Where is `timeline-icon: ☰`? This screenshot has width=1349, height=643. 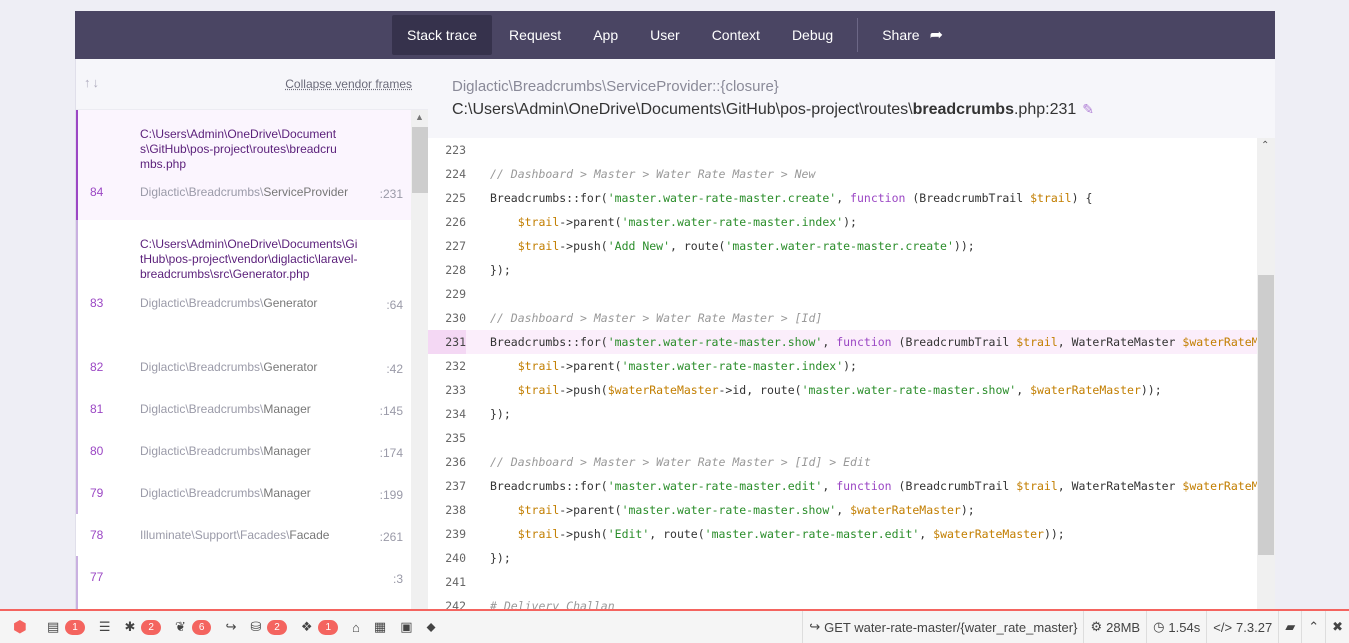
timeline-icon: ☰ is located at coordinates (104, 626).